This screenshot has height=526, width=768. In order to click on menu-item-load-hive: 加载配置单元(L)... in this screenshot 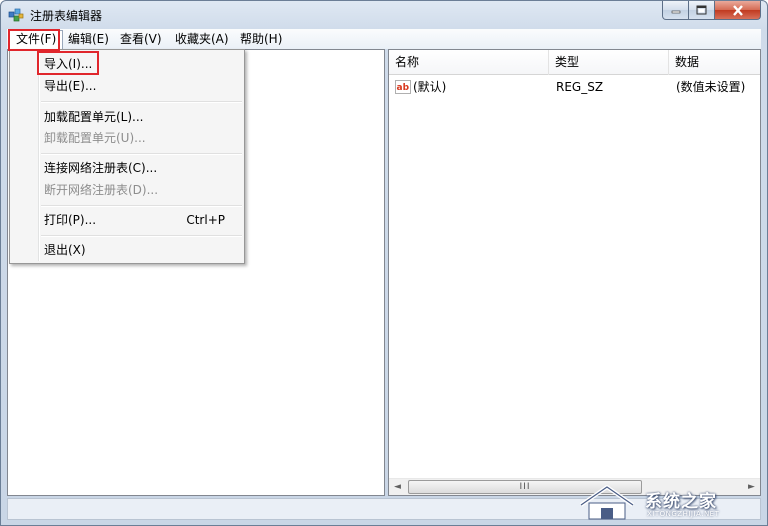, I will do `click(127, 117)`.